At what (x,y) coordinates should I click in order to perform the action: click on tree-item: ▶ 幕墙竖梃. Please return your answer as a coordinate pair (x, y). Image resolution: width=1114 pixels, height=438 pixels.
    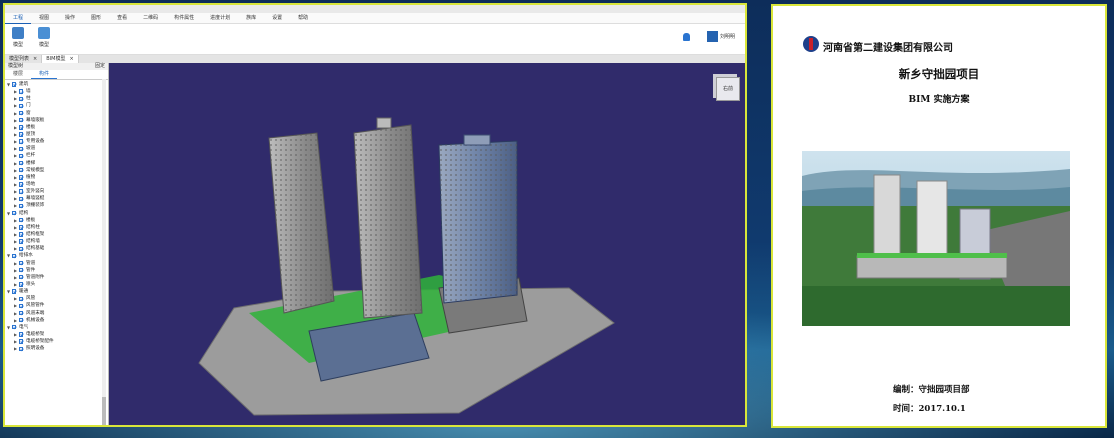
    Looking at the image, I should click on (56, 198).